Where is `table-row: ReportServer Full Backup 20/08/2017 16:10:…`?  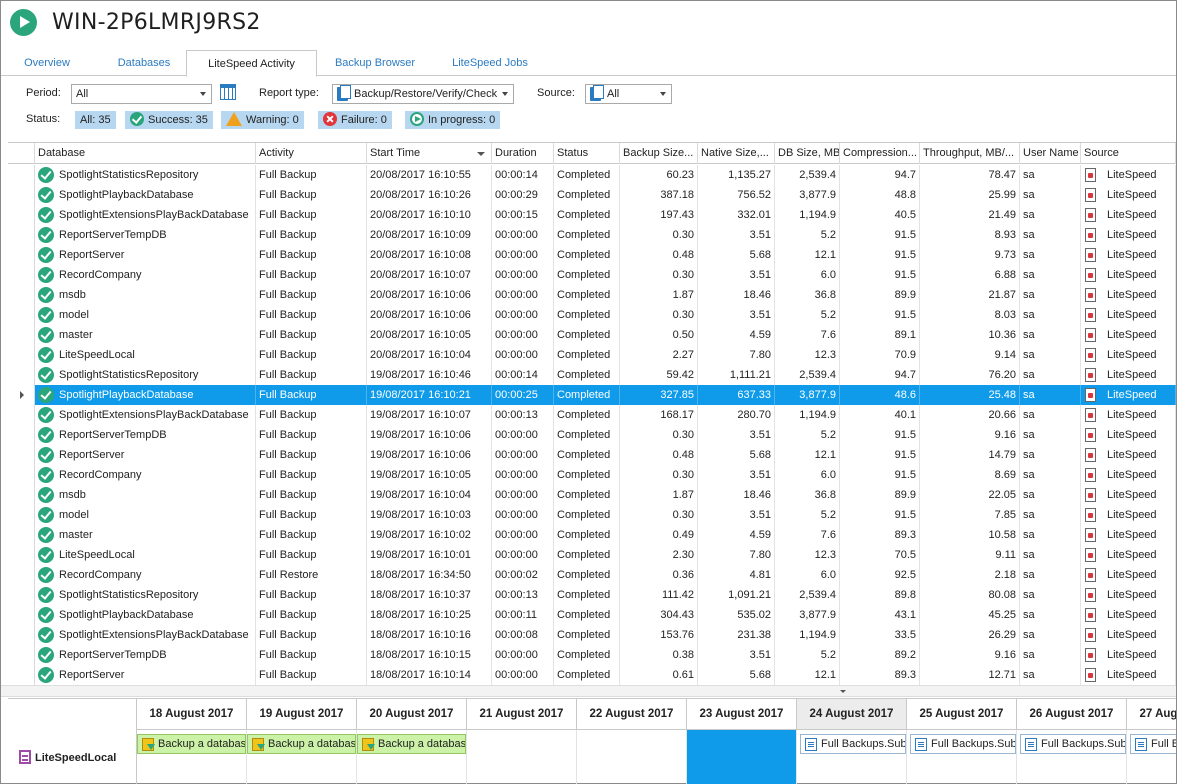 table-row: ReportServer Full Backup 20/08/2017 16:10:… is located at coordinates (592, 255).